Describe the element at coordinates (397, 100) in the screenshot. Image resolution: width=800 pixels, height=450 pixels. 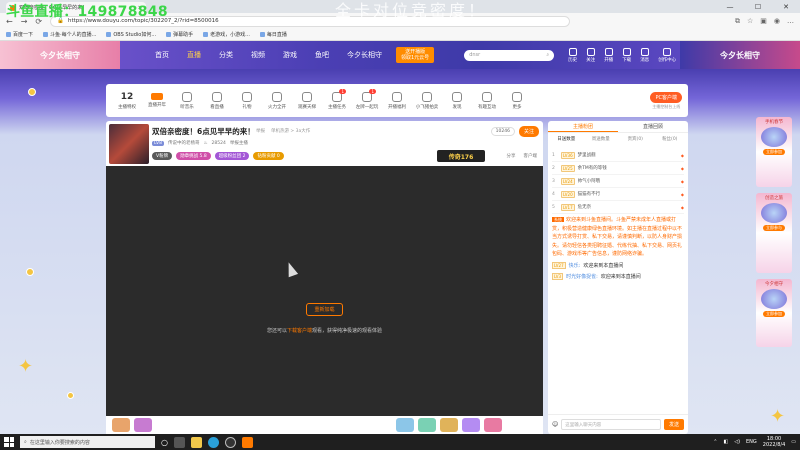
I see `cat-welfare: 开播福利` at that location.